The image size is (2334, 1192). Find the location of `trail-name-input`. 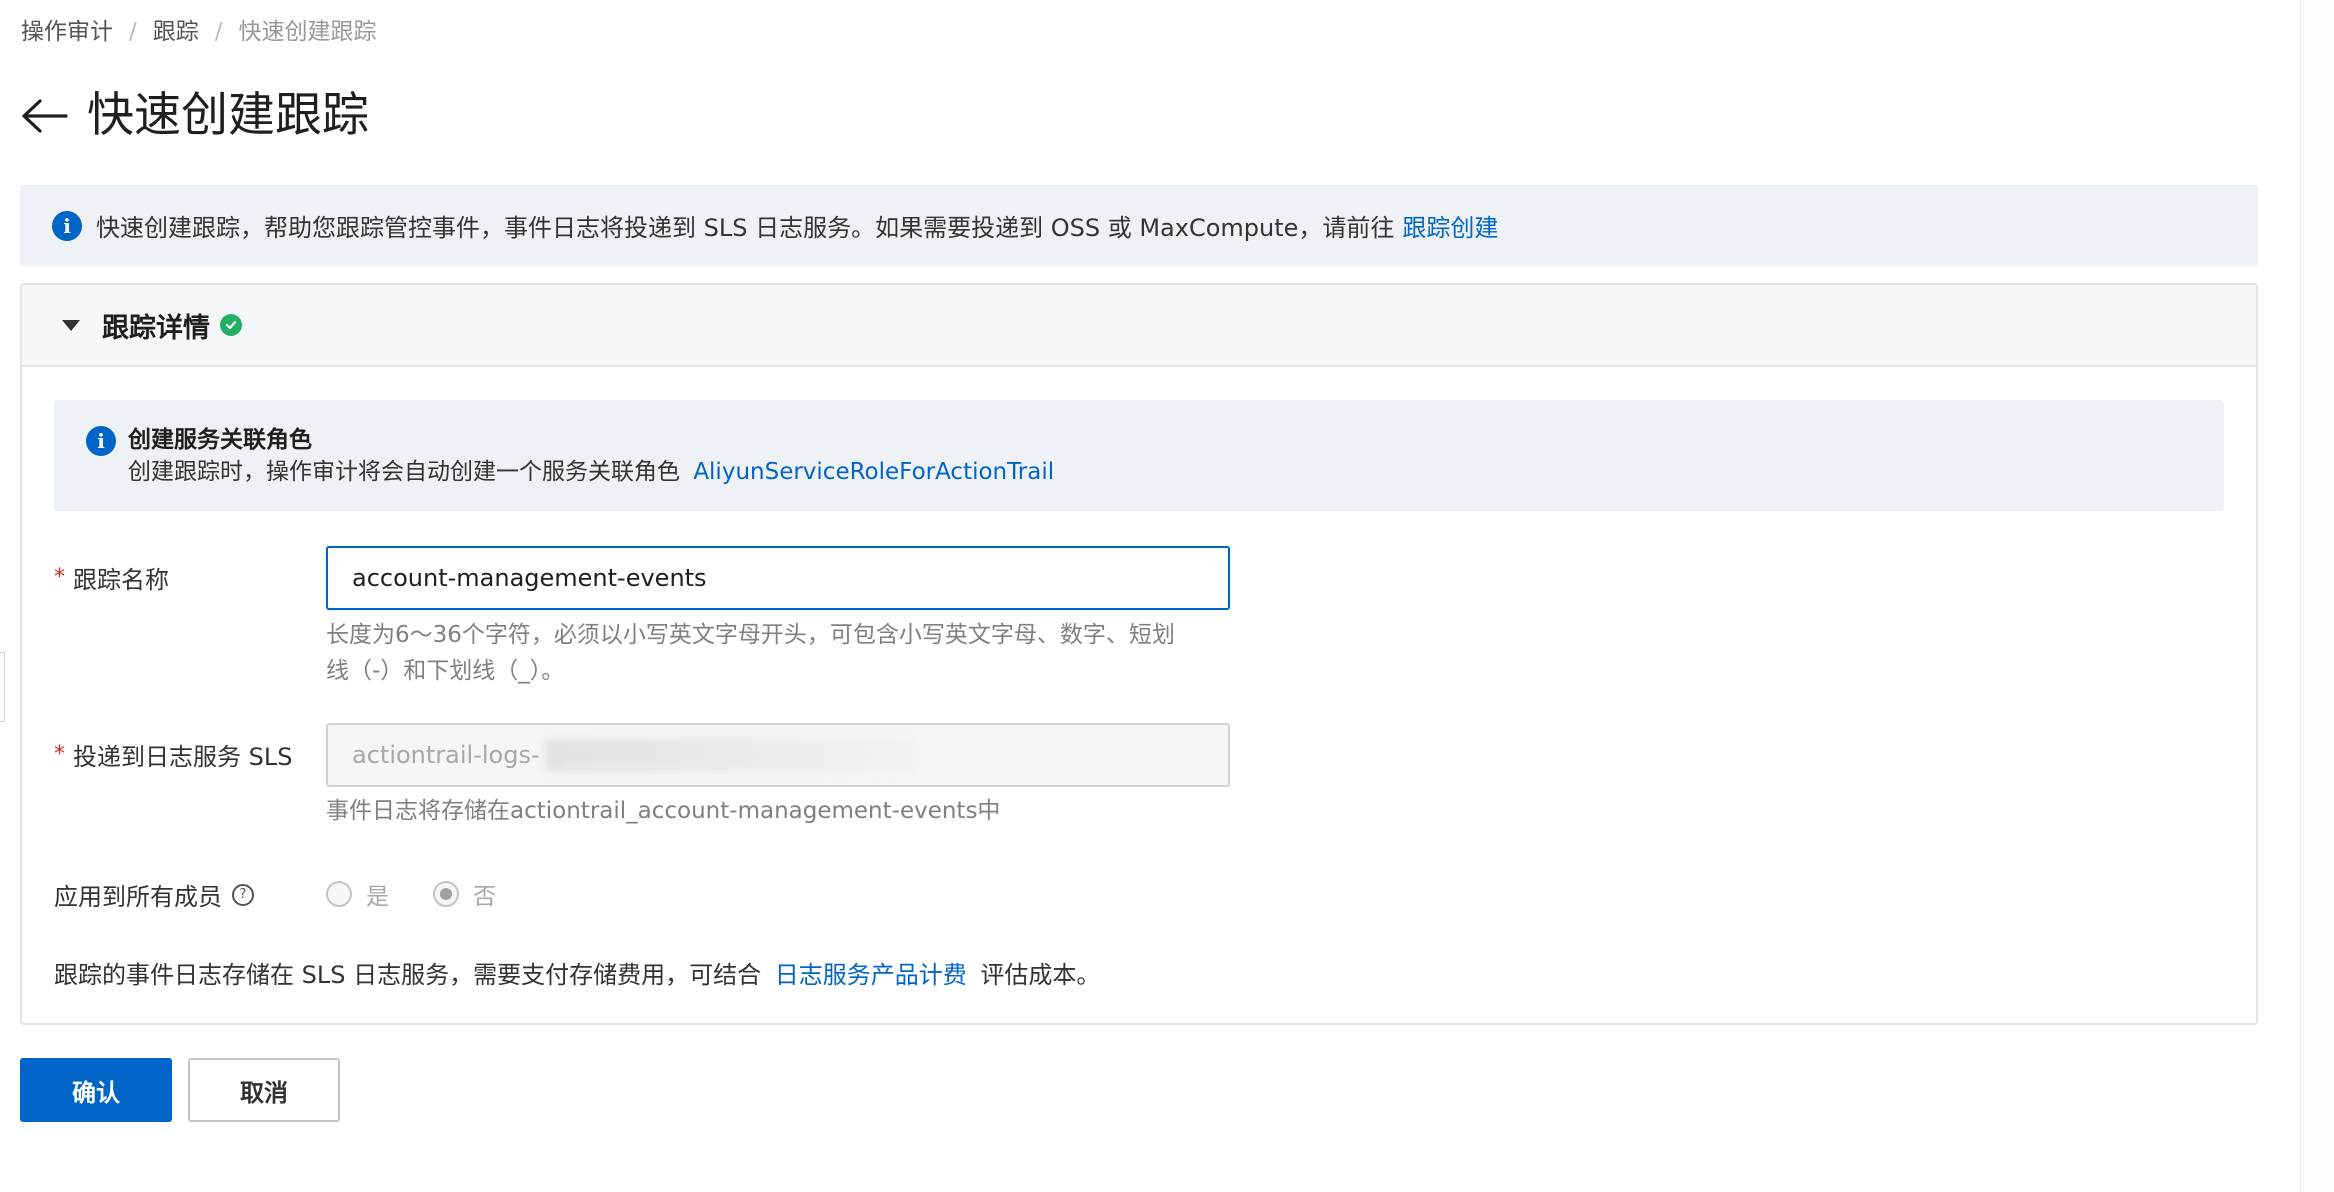

trail-name-input is located at coordinates (778, 578).